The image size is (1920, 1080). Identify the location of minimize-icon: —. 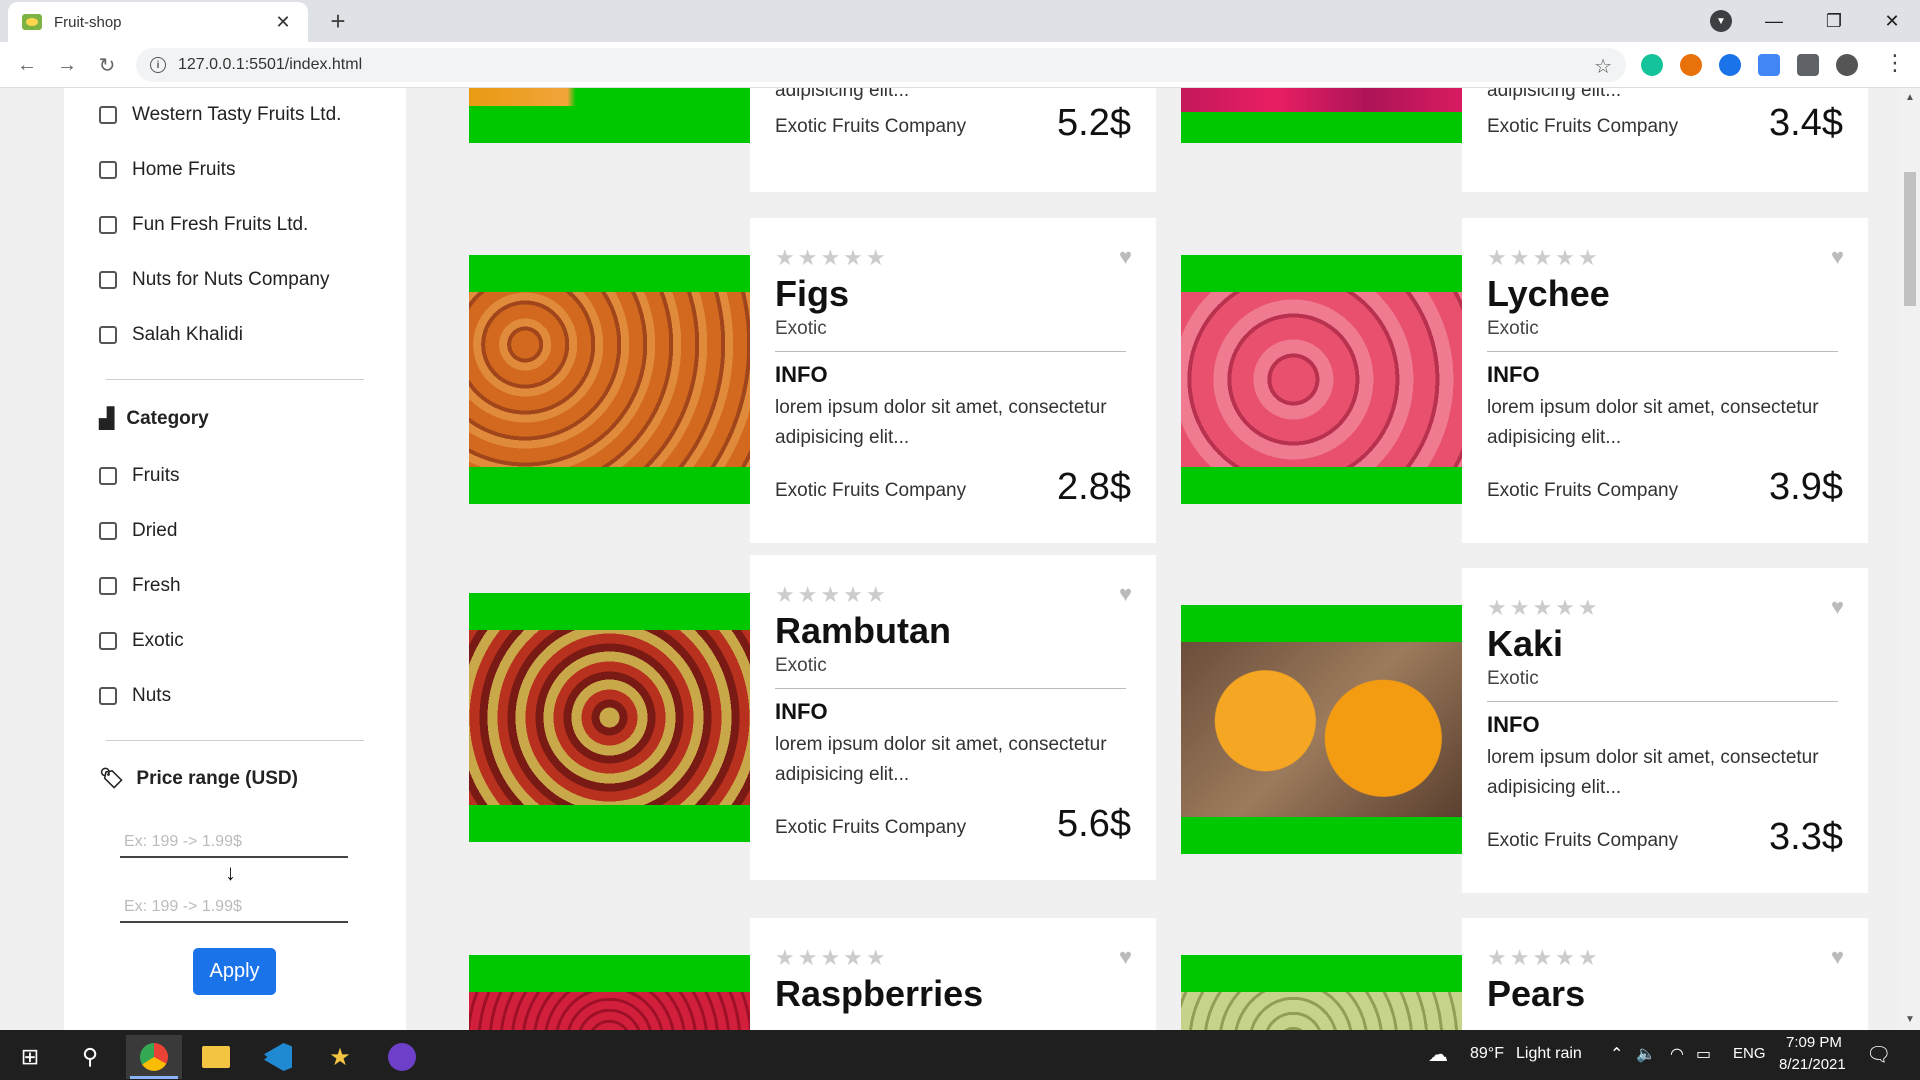
(1774, 21).